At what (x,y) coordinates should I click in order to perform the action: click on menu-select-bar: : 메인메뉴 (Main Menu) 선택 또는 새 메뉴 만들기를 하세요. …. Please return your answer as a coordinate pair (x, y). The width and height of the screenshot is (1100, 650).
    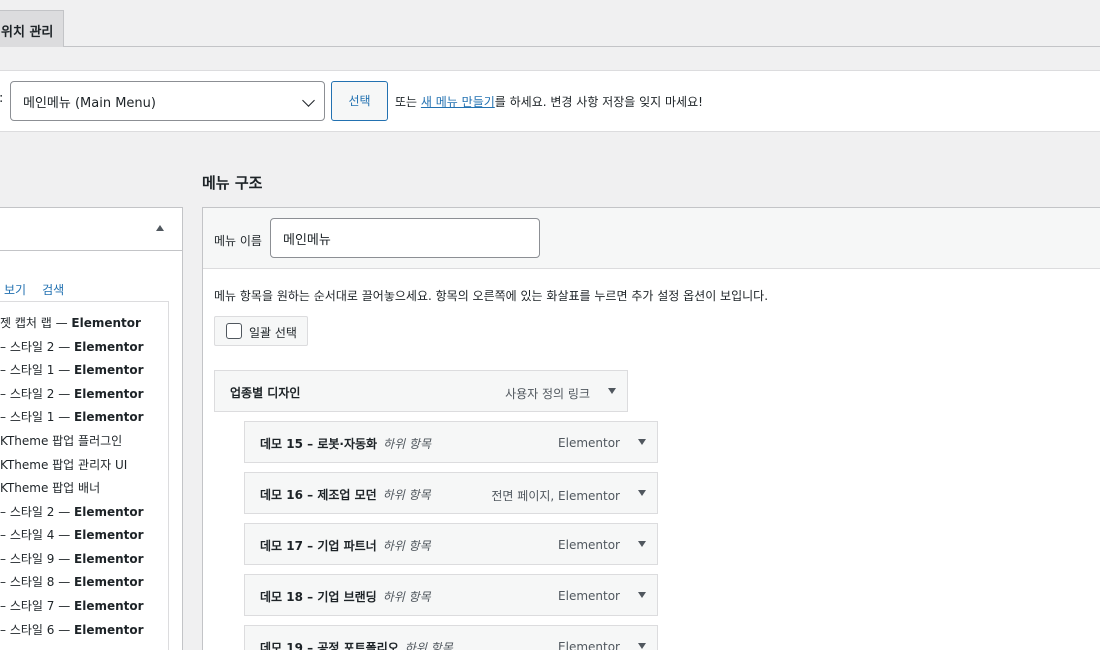
    Looking at the image, I should click on (550, 101).